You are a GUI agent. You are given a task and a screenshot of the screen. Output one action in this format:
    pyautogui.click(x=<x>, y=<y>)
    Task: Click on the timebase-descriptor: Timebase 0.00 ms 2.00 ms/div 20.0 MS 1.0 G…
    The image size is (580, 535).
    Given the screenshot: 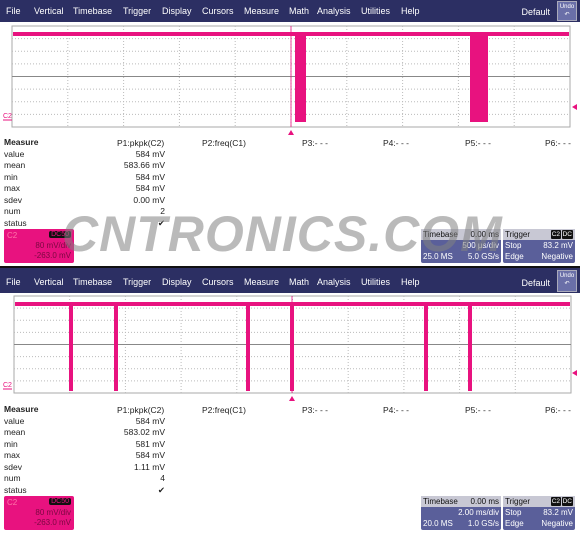 What is the action you would take?
    pyautogui.click(x=461, y=513)
    